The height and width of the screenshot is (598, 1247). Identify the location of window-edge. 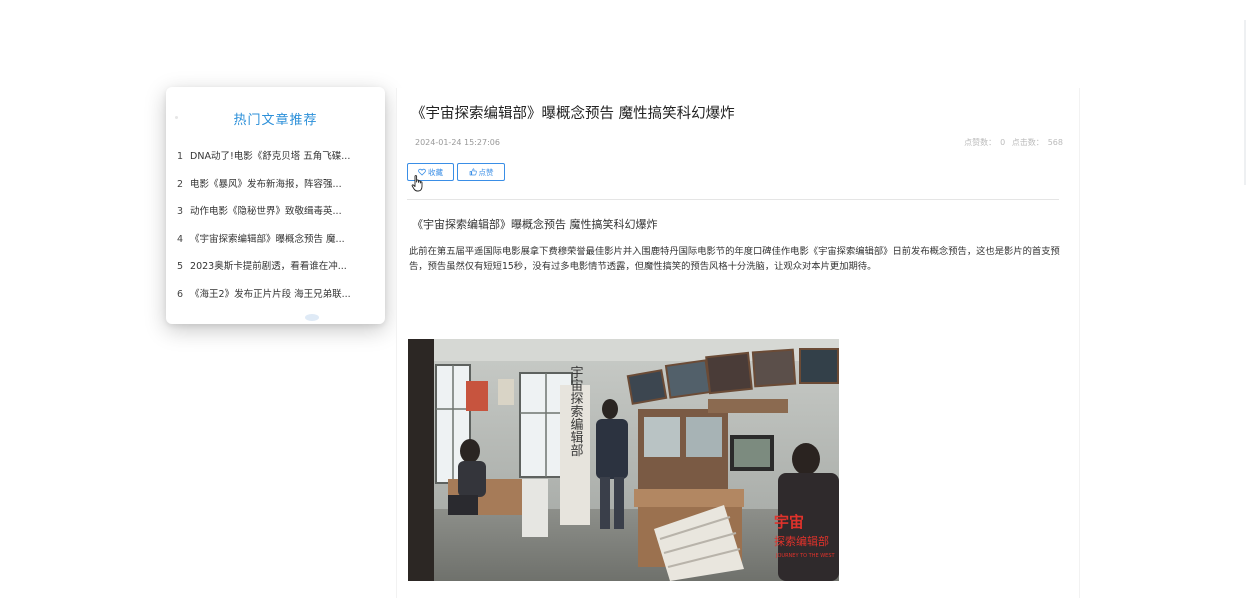
(1245, 102).